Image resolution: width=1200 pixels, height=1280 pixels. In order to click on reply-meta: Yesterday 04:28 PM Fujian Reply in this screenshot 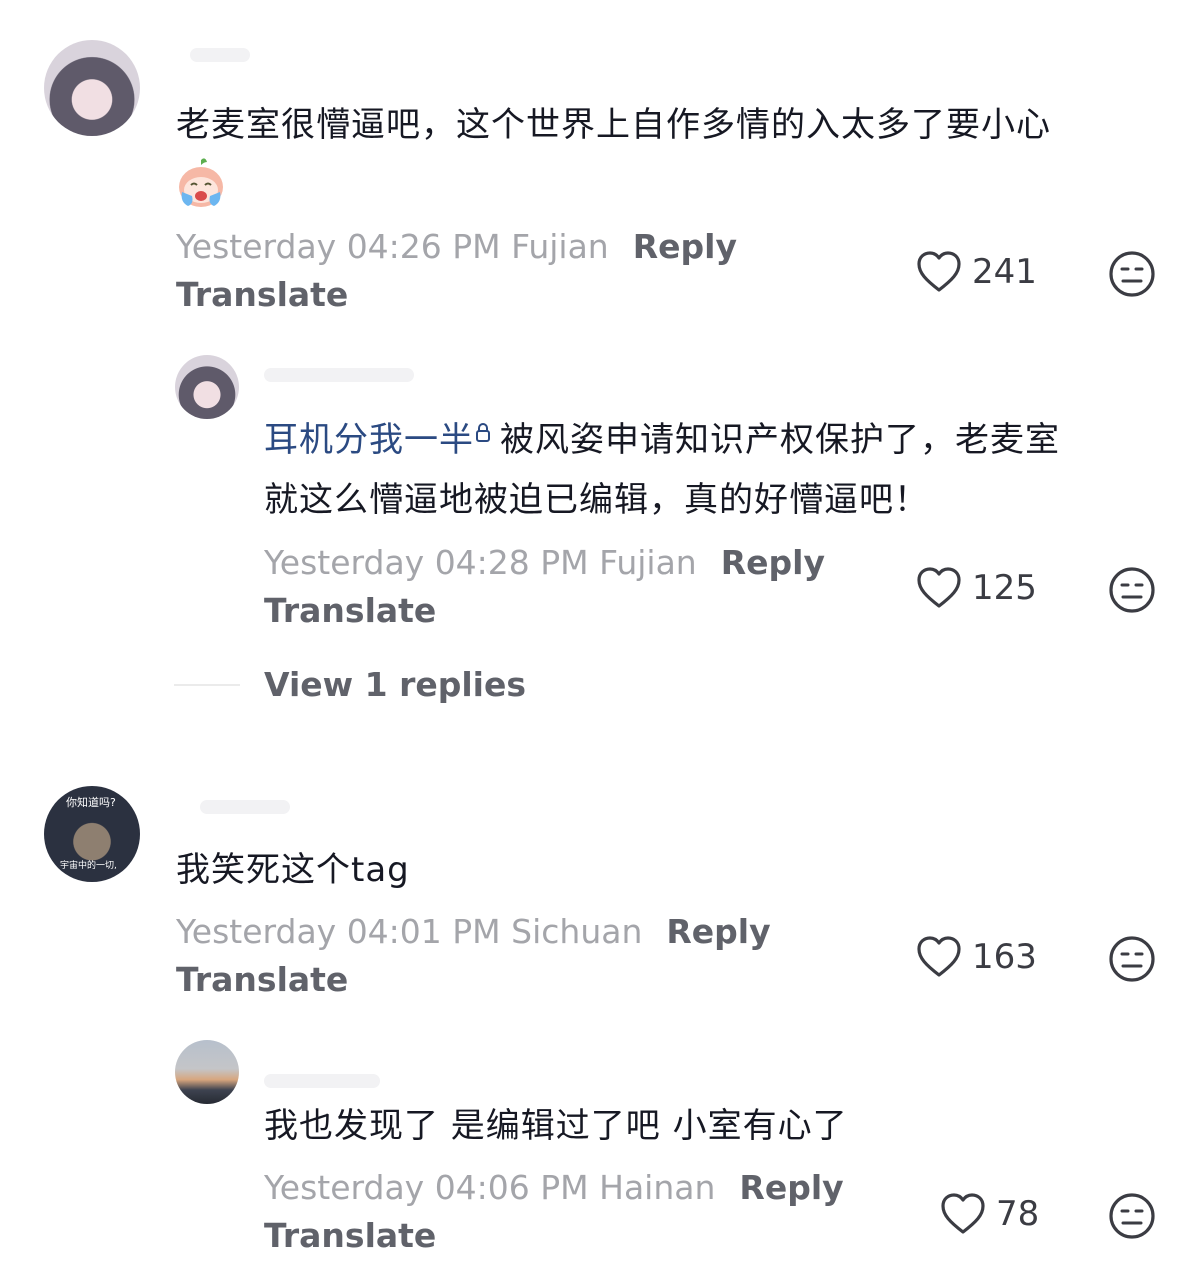, I will do `click(544, 563)`.